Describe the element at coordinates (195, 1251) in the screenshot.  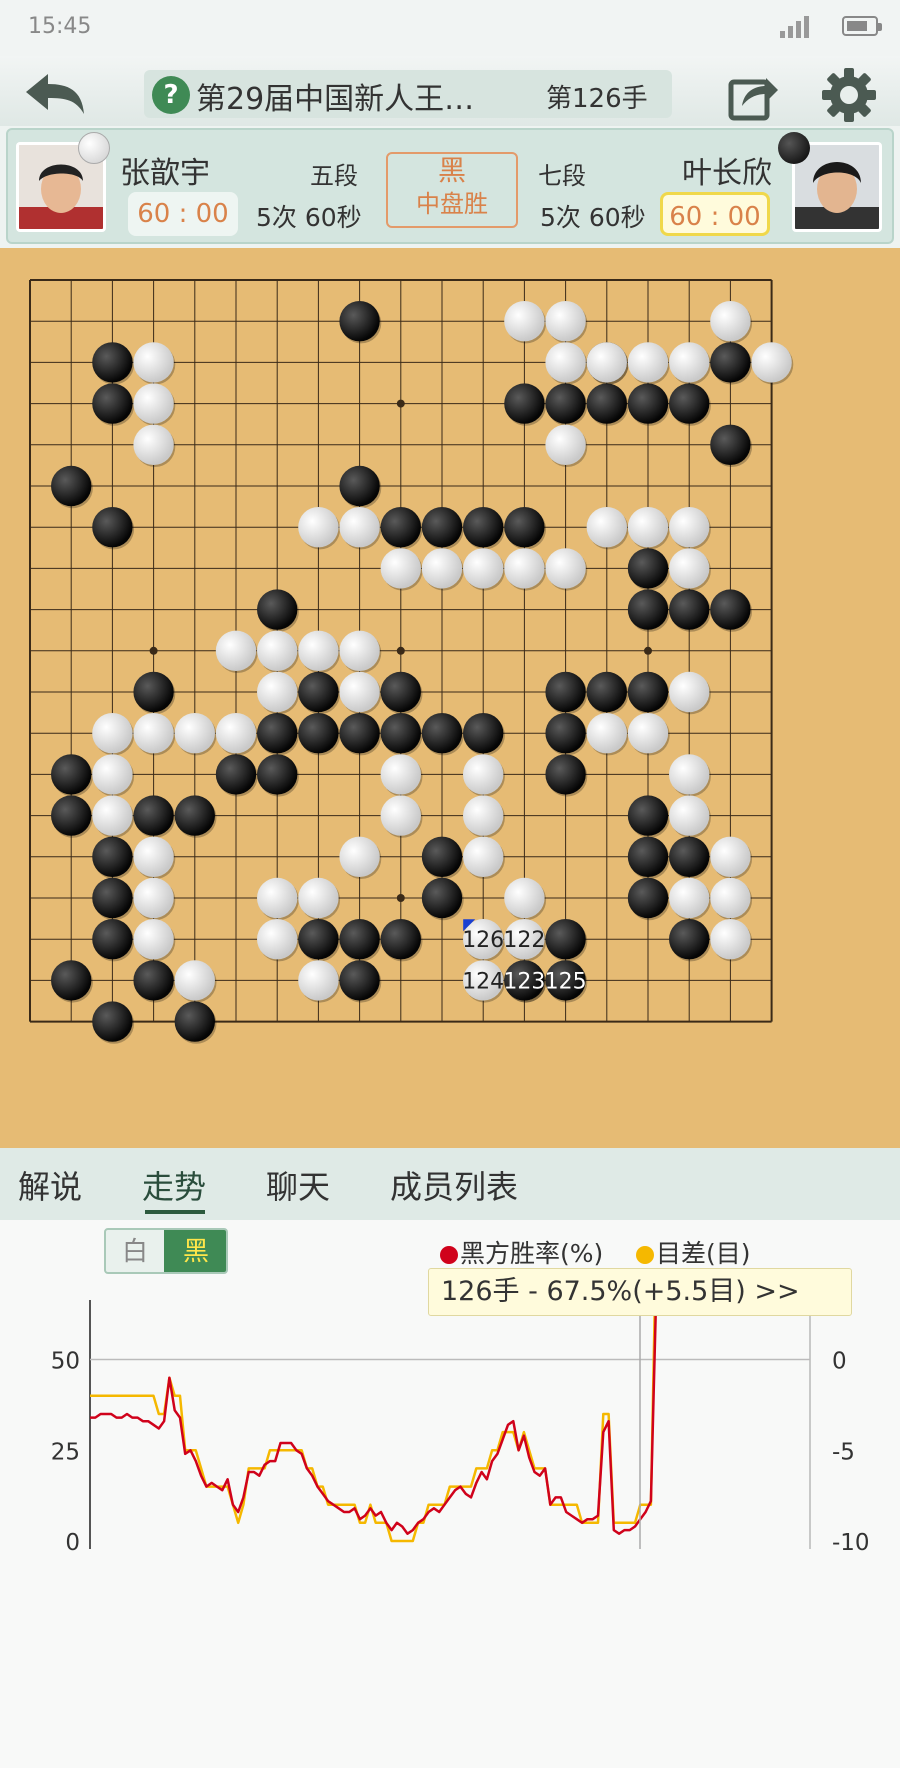
I see `toggle-black: 黑` at that location.